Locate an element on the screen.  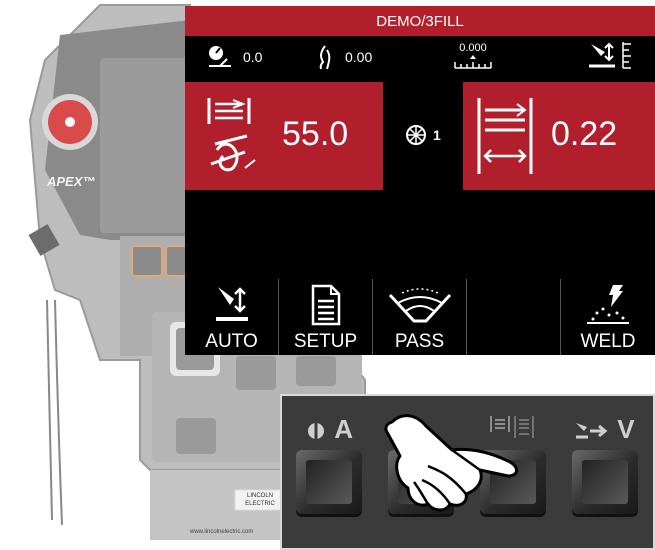
auto-button: AUTO is located at coordinates (232, 317).